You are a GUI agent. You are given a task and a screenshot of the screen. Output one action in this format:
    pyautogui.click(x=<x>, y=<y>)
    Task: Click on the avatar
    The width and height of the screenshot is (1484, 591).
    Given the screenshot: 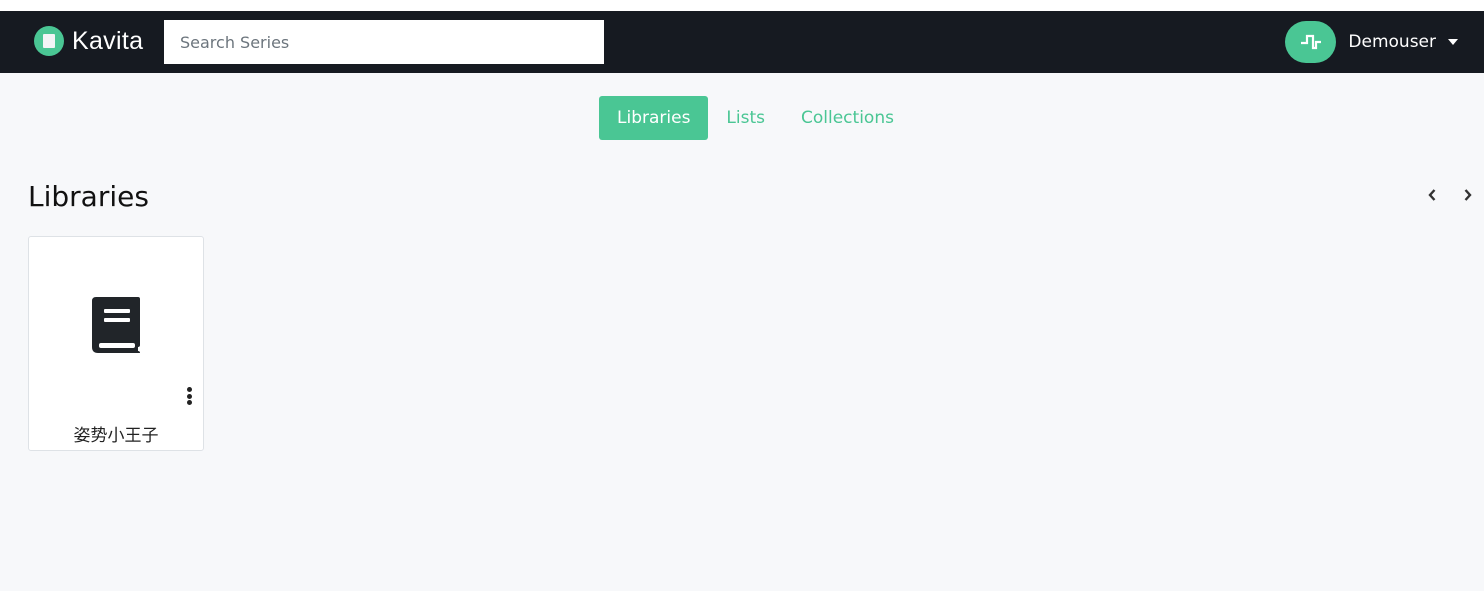 What is the action you would take?
    pyautogui.click(x=1311, y=42)
    